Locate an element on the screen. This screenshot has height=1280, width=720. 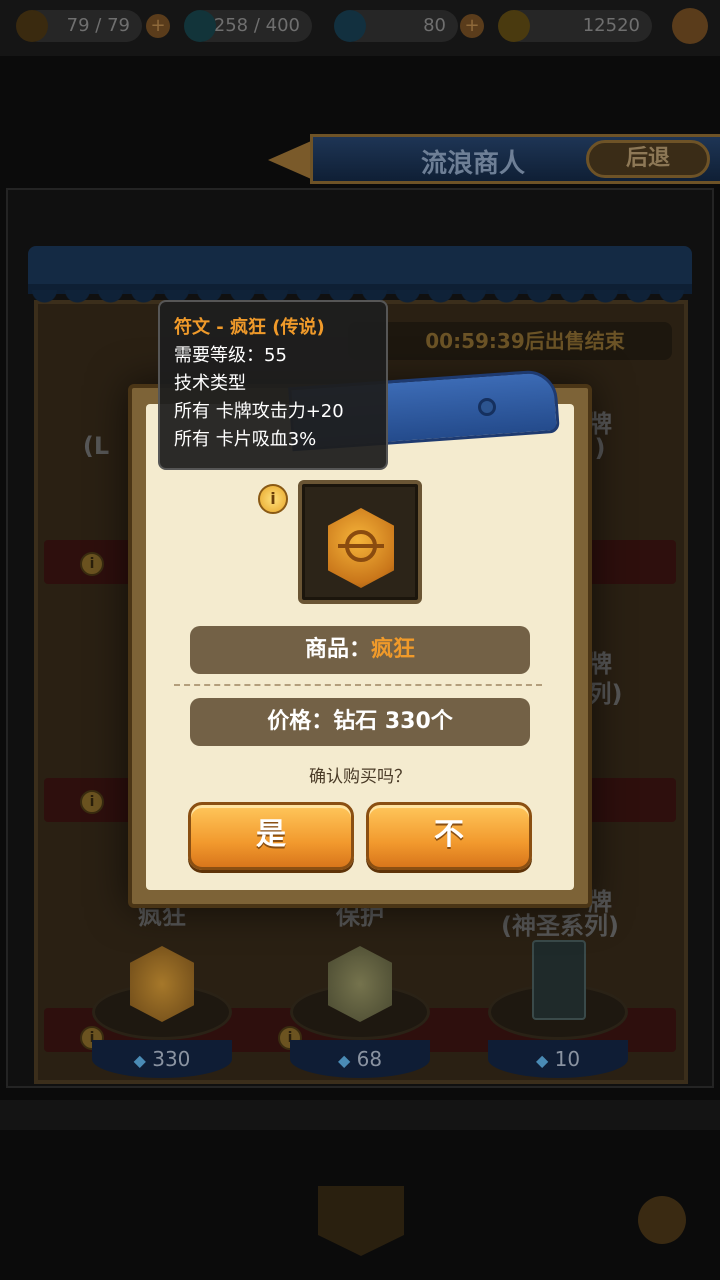
shop-awning is located at coordinates (360, 270).